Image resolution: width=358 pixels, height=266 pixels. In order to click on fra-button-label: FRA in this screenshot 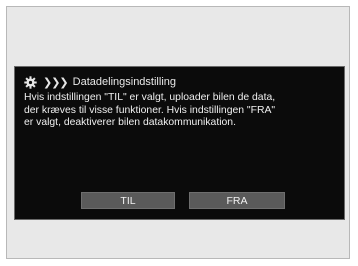, I will do `click(237, 200)`.